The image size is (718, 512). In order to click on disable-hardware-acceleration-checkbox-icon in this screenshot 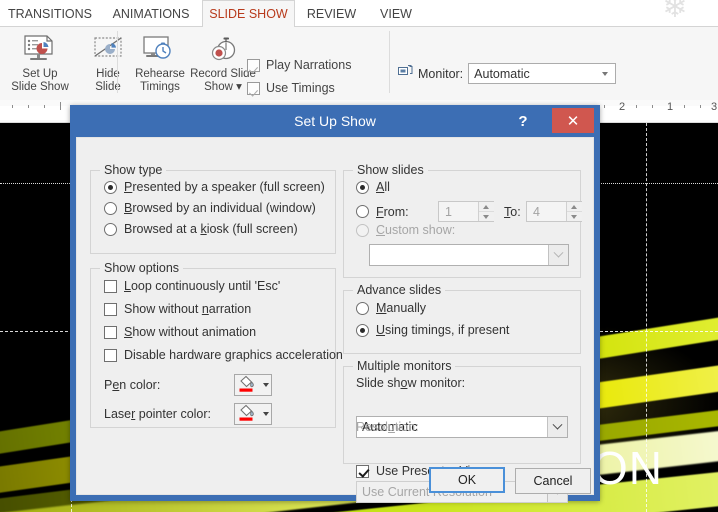, I will do `click(110, 355)`.